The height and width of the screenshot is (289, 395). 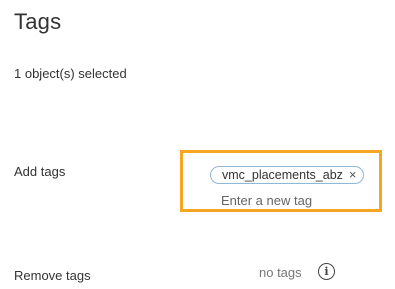 What do you see at coordinates (326, 271) in the screenshot?
I see `info-icon: i` at bounding box center [326, 271].